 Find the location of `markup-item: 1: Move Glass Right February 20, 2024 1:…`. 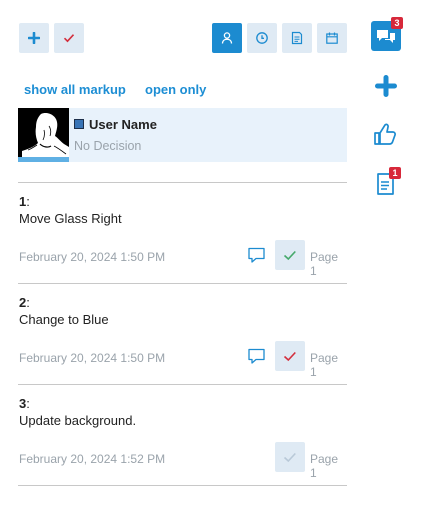

markup-item: 1: Move Glass Right February 20, 2024 1:… is located at coordinates (182, 244).